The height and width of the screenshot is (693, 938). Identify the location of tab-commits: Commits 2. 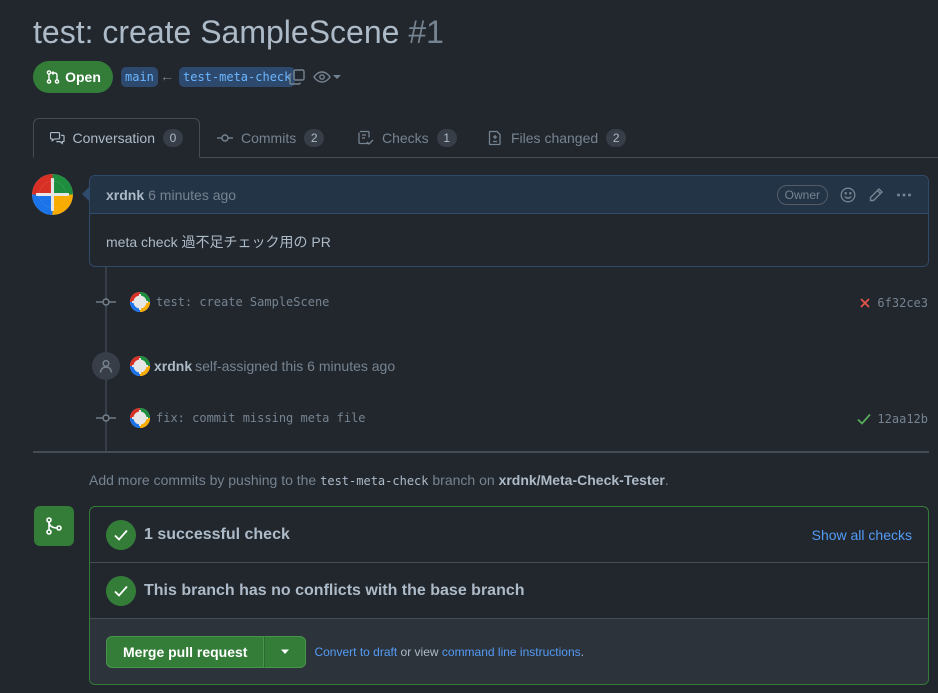
(270, 138).